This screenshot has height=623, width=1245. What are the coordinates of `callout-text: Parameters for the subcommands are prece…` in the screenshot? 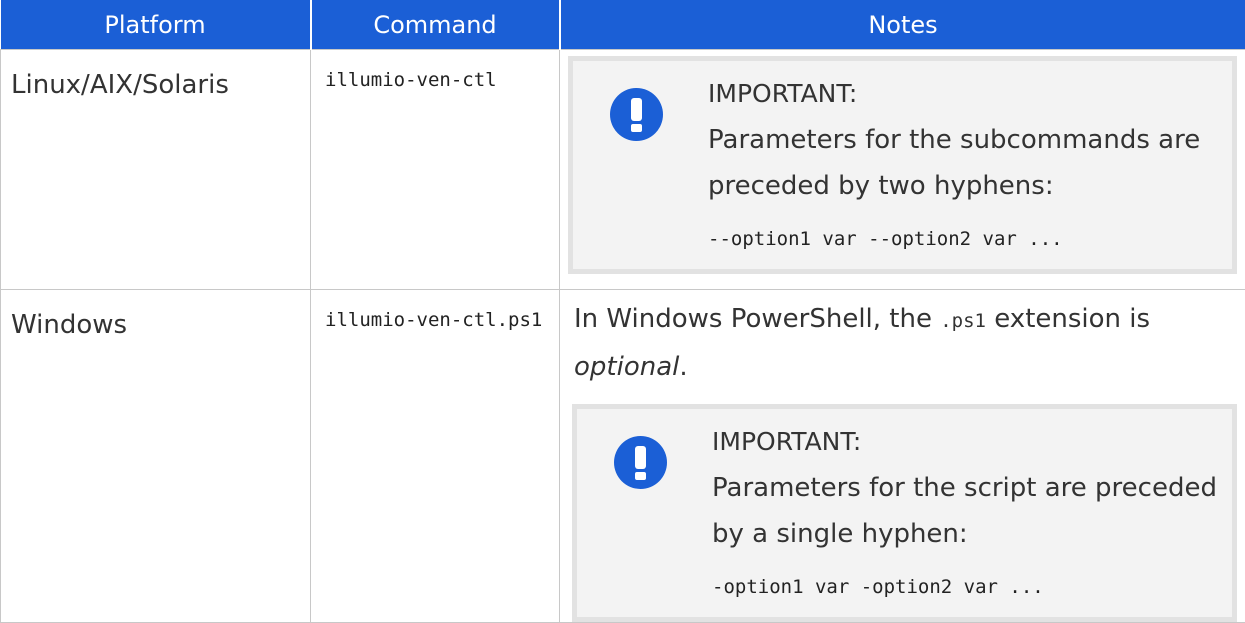 It's located at (965, 163).